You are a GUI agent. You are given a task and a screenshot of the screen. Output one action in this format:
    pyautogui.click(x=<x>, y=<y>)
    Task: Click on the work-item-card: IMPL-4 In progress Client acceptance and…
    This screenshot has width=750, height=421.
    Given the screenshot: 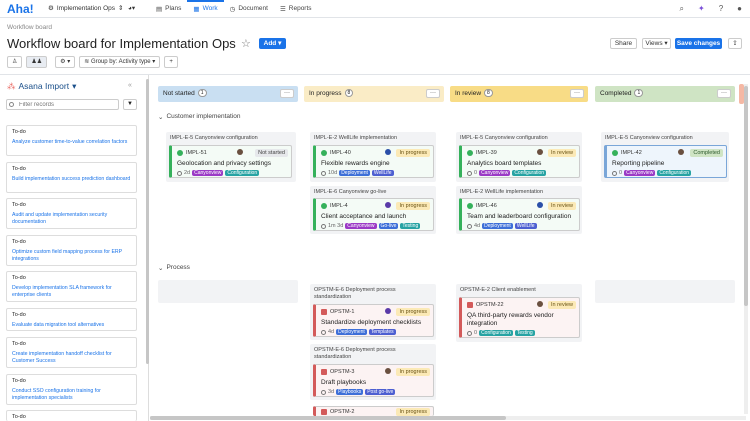 What is the action you would take?
    pyautogui.click(x=373, y=214)
    